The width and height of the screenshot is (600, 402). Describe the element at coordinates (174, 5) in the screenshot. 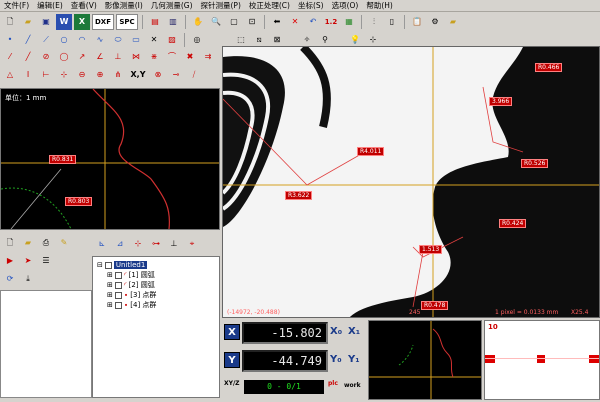

I see `menu-geometry-measure: 几何测量(G)` at that location.